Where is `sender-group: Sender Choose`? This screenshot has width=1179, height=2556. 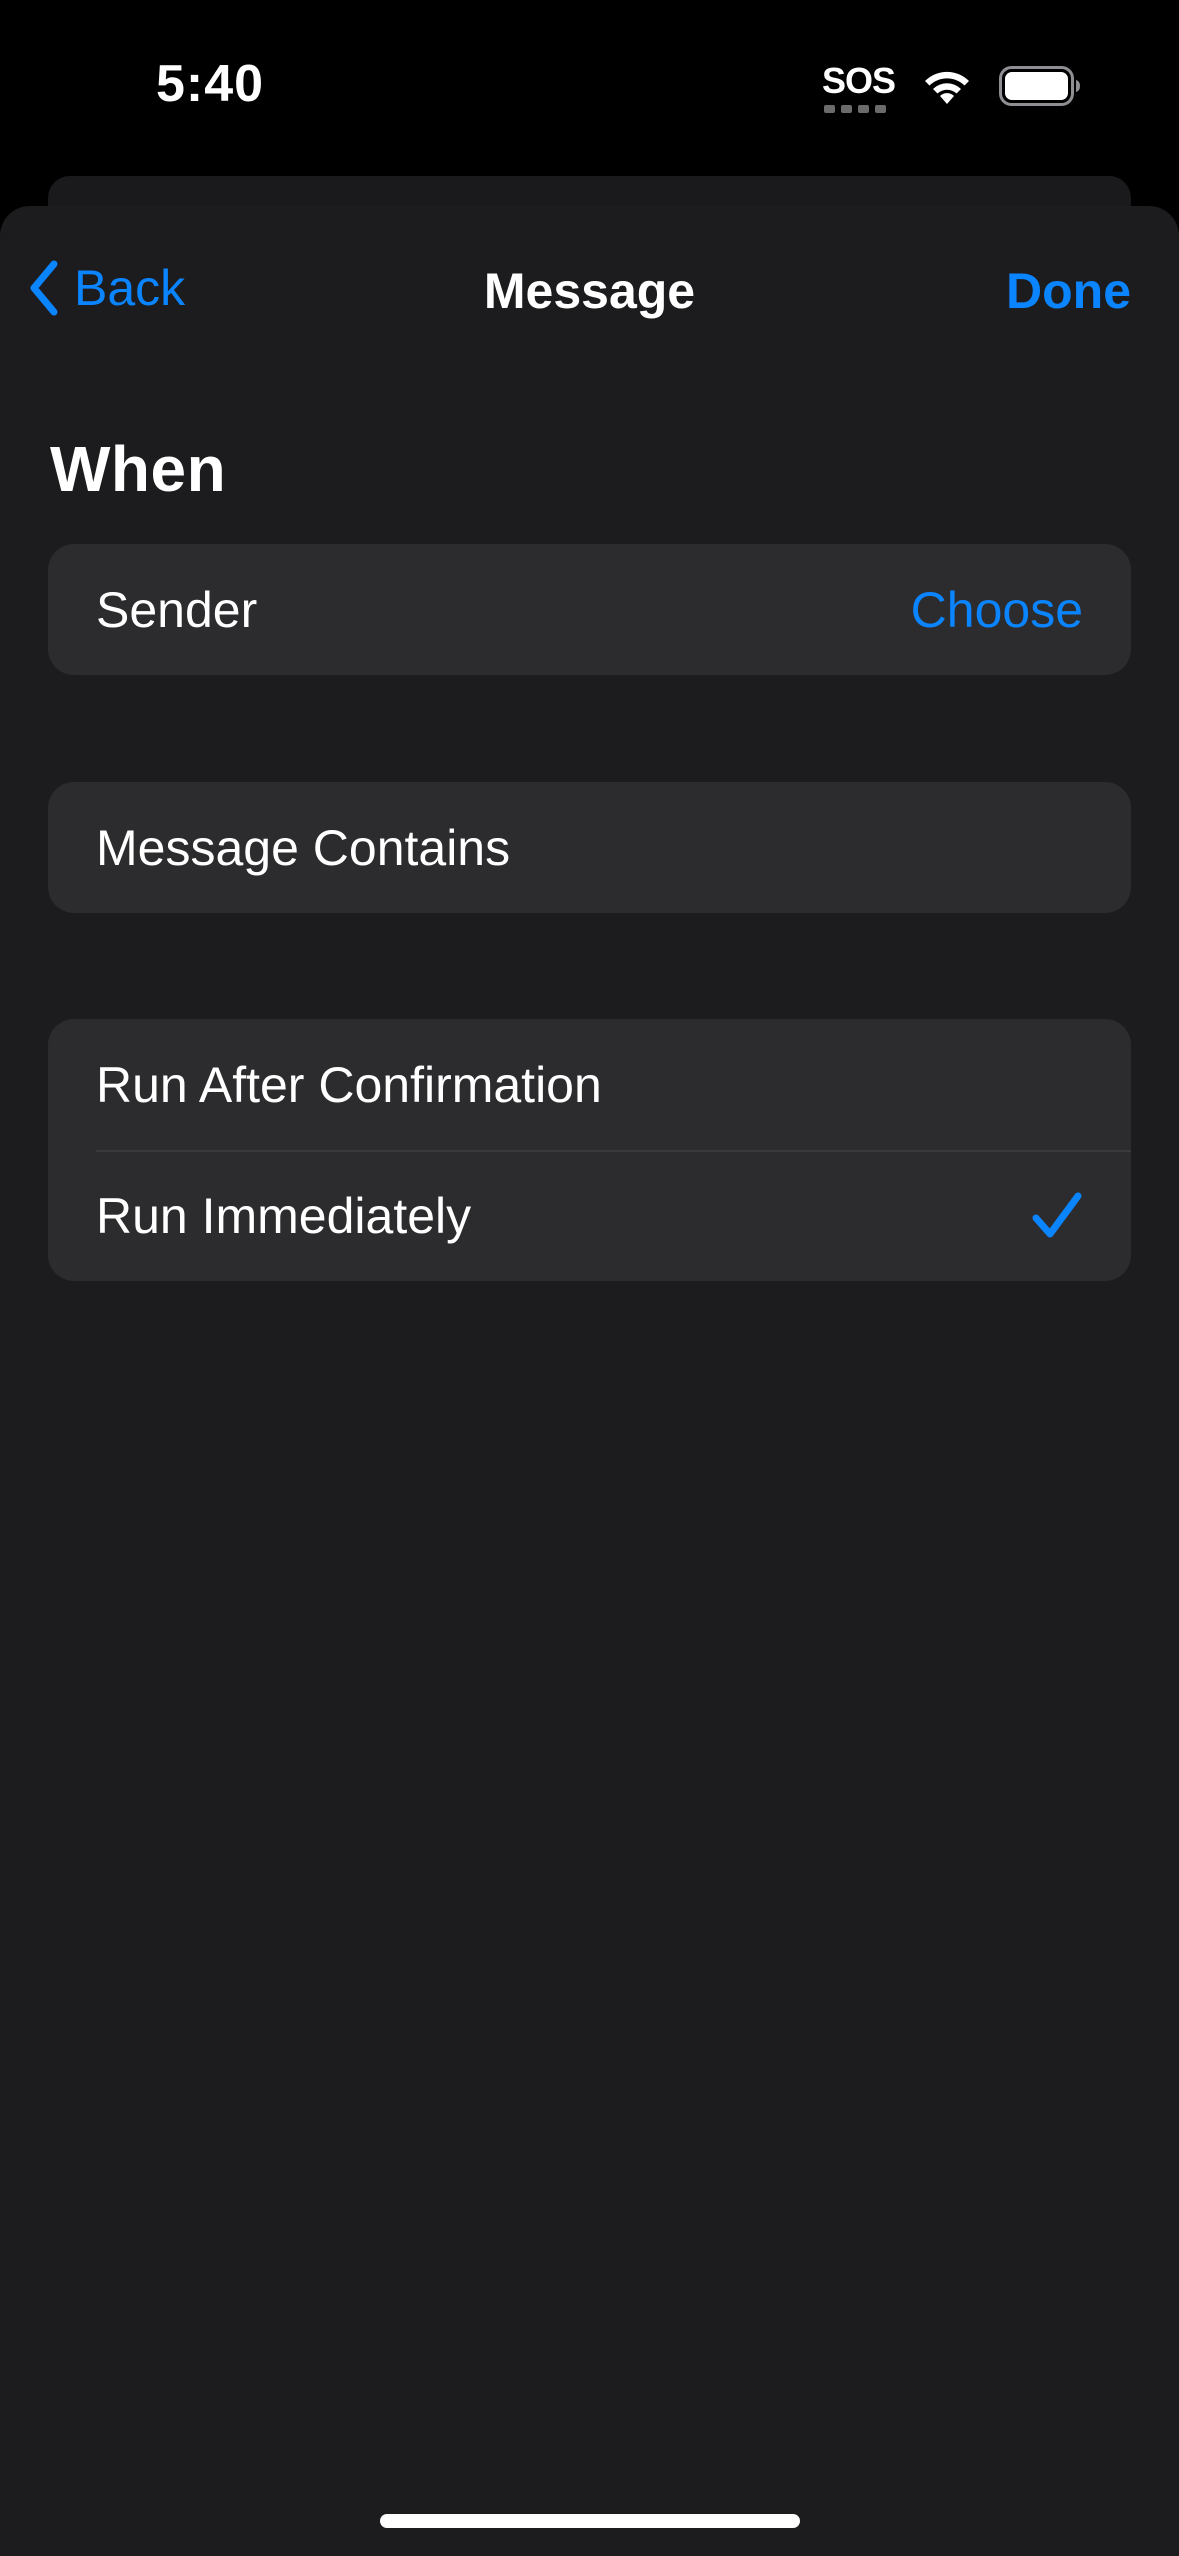 sender-group: Sender Choose is located at coordinates (589, 609).